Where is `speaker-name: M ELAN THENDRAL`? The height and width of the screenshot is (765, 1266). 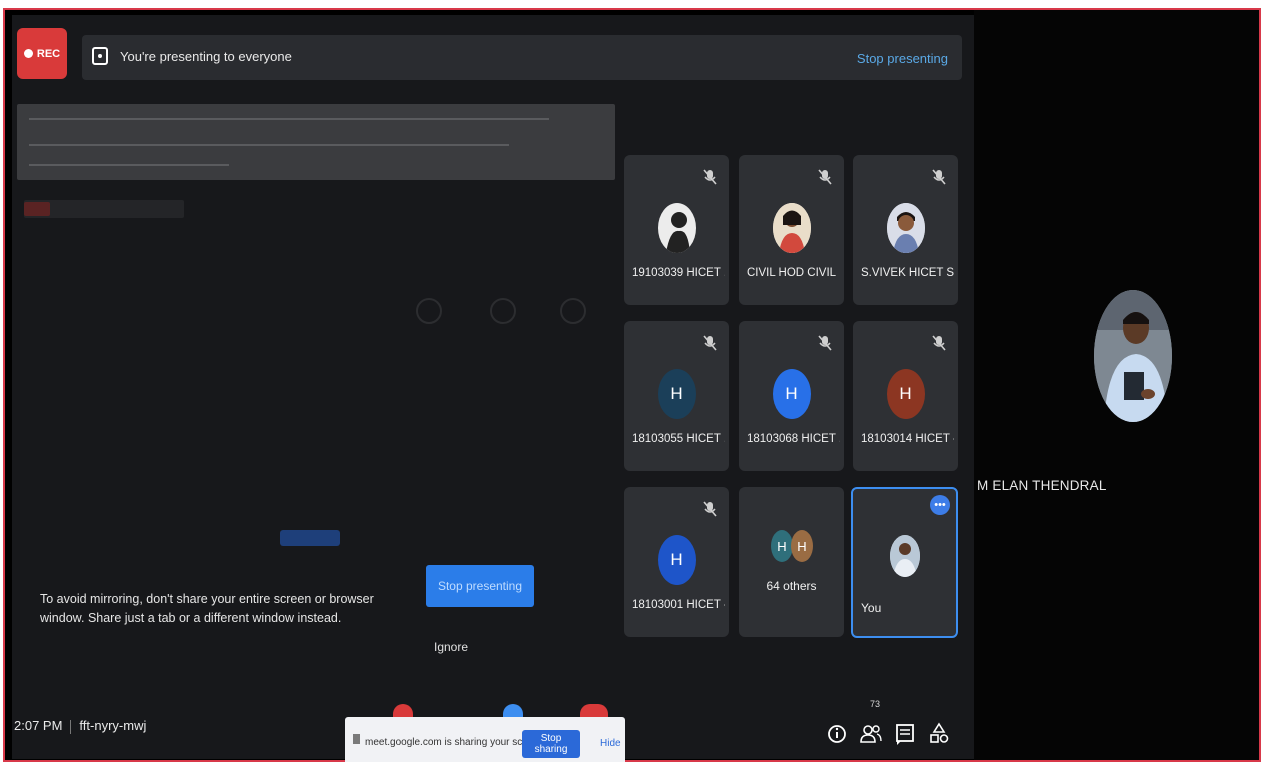
speaker-name: M ELAN THENDRAL is located at coordinates (1042, 485).